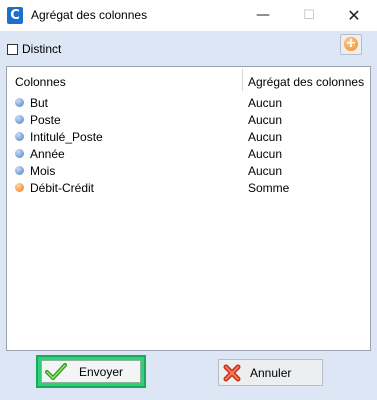 Image resolution: width=377 pixels, height=400 pixels. What do you see at coordinates (188, 102) in the screenshot?
I see `list-row: But Aucun` at bounding box center [188, 102].